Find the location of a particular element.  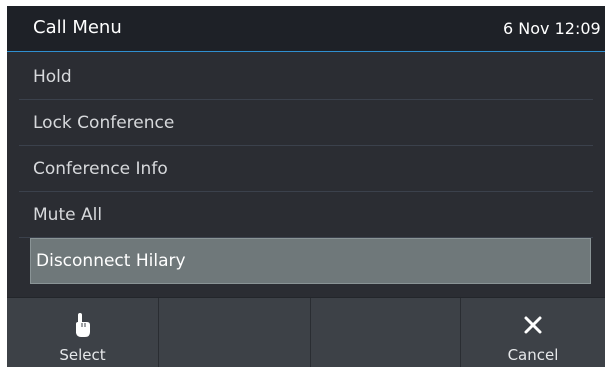

page-title: Call Menu is located at coordinates (77, 27).